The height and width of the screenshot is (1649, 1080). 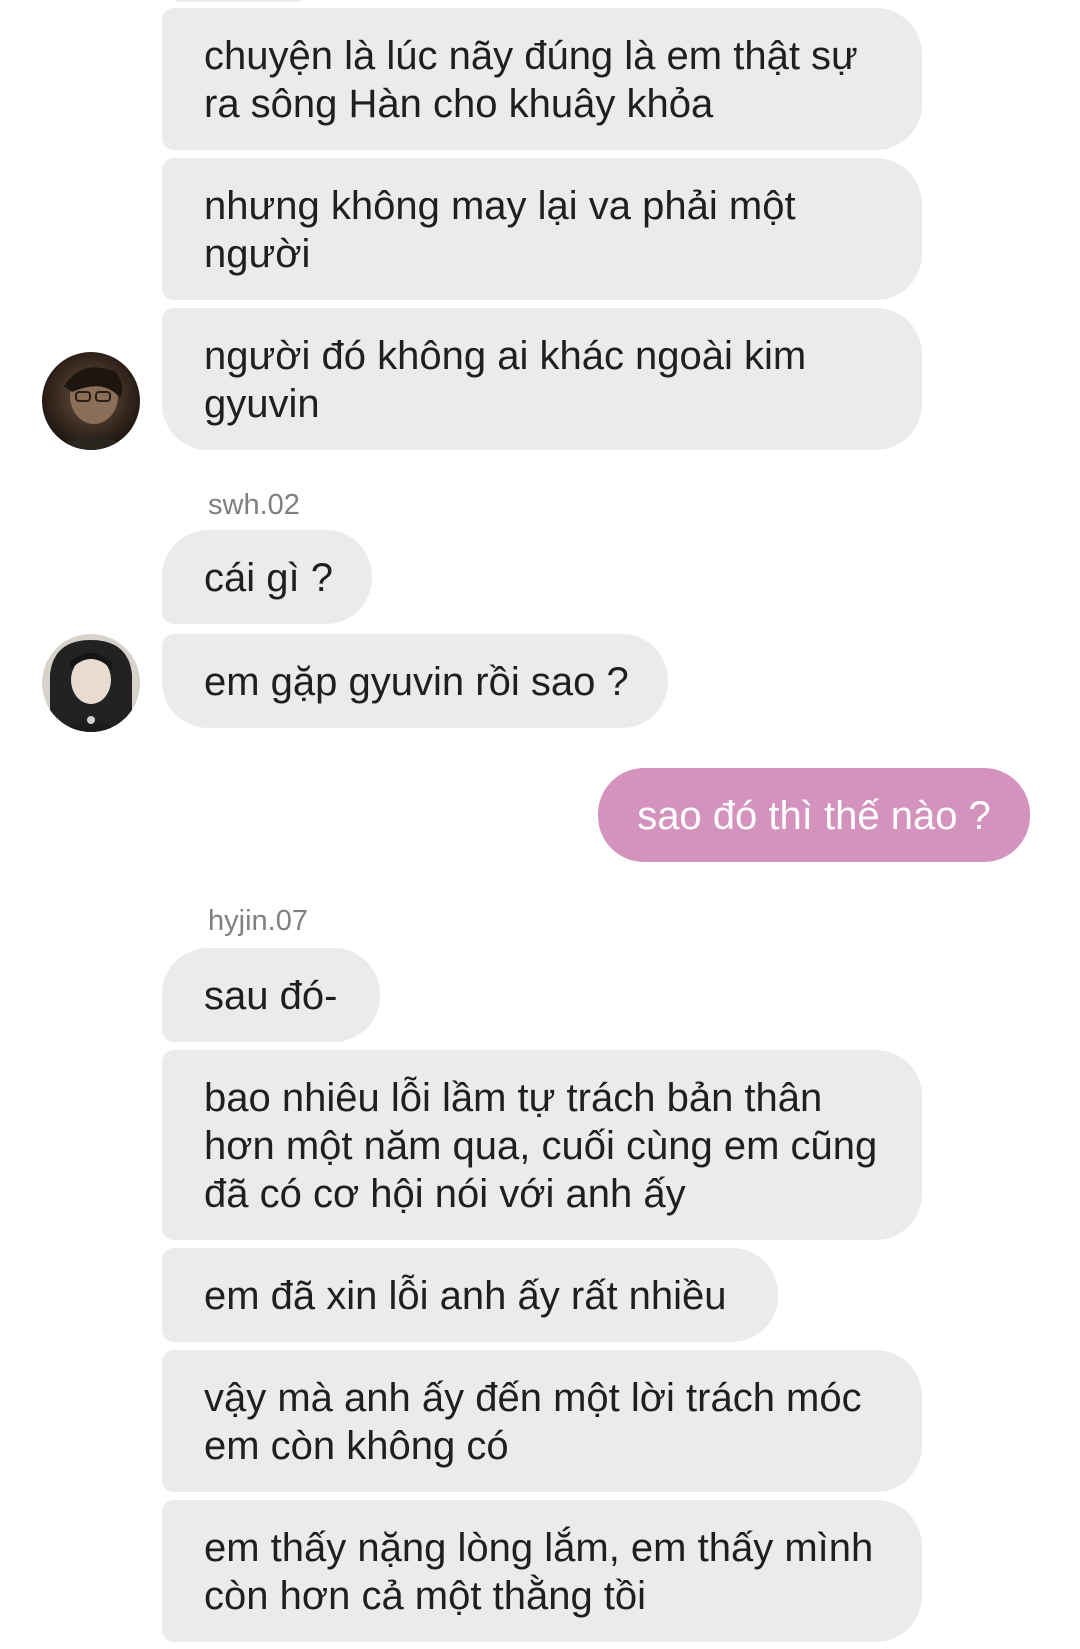 I want to click on message-bubble: người đó không ai khác ngoài kim gyuvin, so click(x=542, y=379).